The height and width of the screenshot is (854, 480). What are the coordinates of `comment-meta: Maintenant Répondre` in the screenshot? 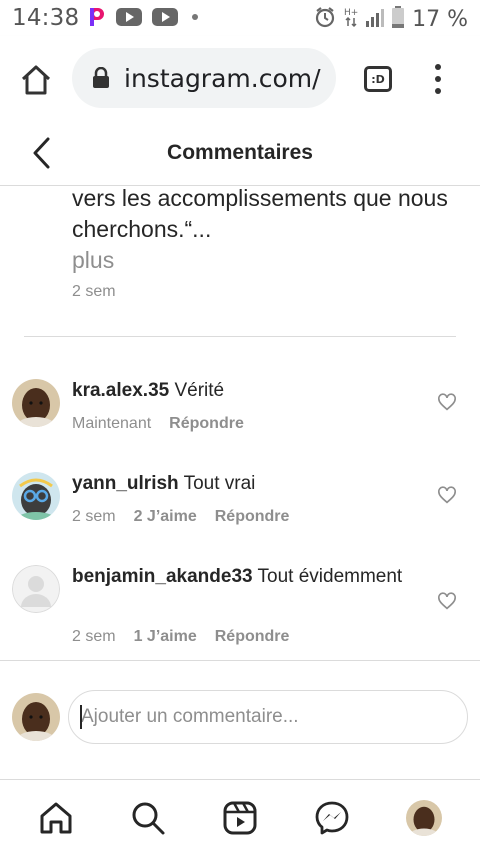 It's located at (158, 424).